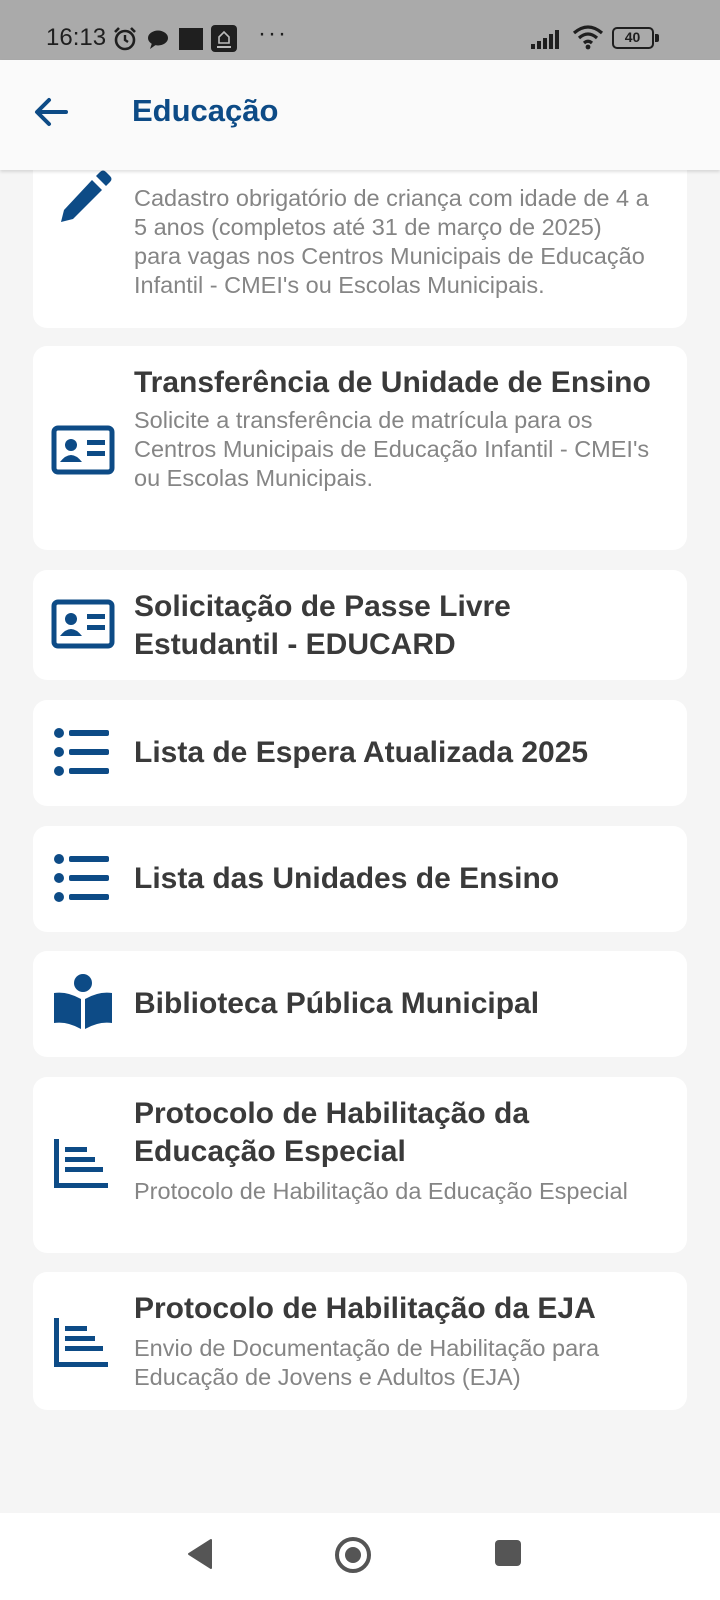 The height and width of the screenshot is (1600, 720). I want to click on service-card-unidades: Lista das Unidades de Ensino, so click(360, 879).